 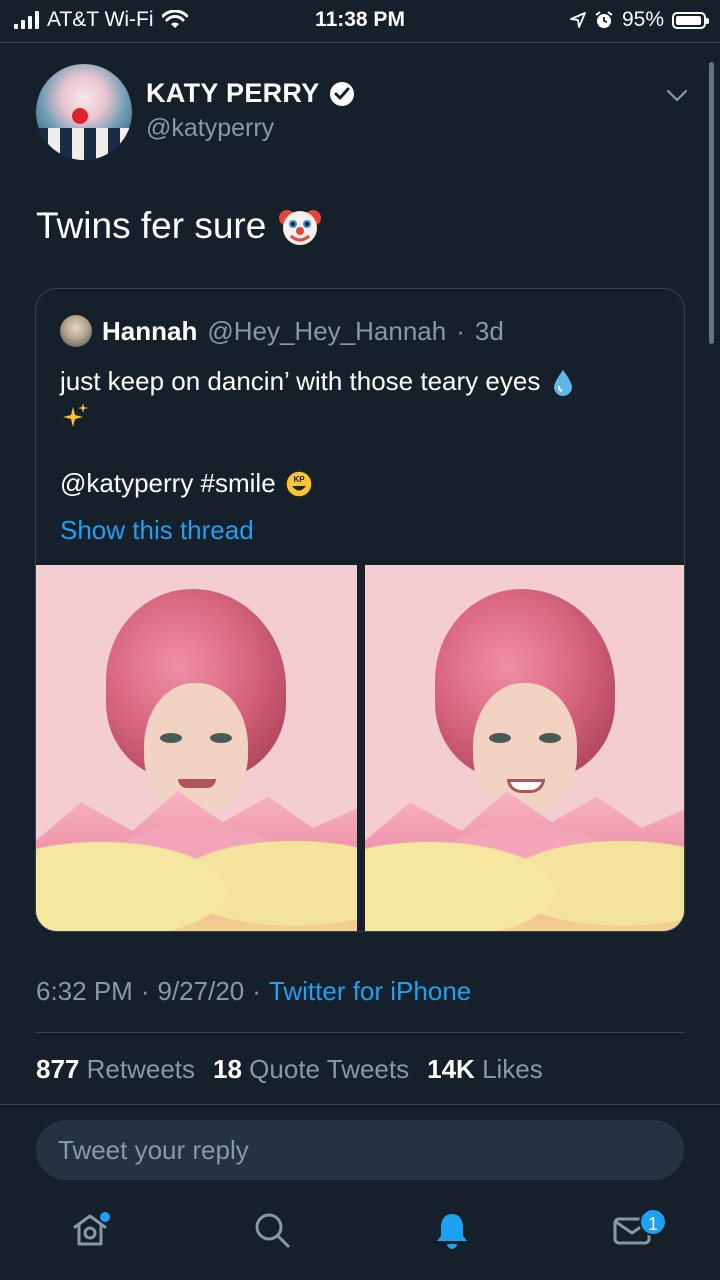 I want to click on messages-badge: 1, so click(x=653, y=1222).